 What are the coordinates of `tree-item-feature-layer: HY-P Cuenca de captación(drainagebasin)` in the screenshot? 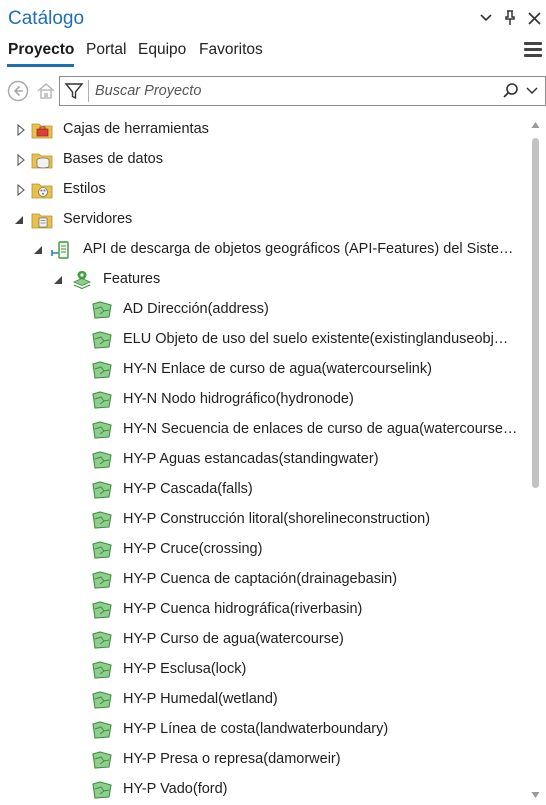 It's located at (263, 580).